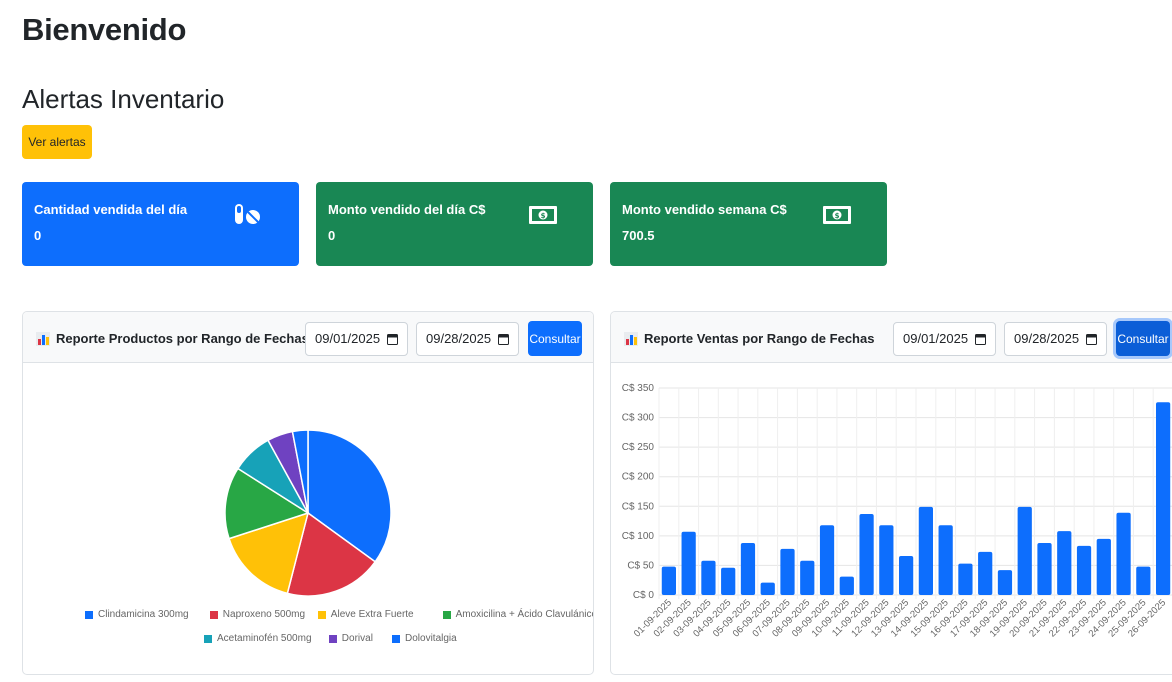 Image resolution: width=1172 pixels, height=682 pixels. What do you see at coordinates (638, 477) in the screenshot?
I see `y-tick-label: C$ 200` at bounding box center [638, 477].